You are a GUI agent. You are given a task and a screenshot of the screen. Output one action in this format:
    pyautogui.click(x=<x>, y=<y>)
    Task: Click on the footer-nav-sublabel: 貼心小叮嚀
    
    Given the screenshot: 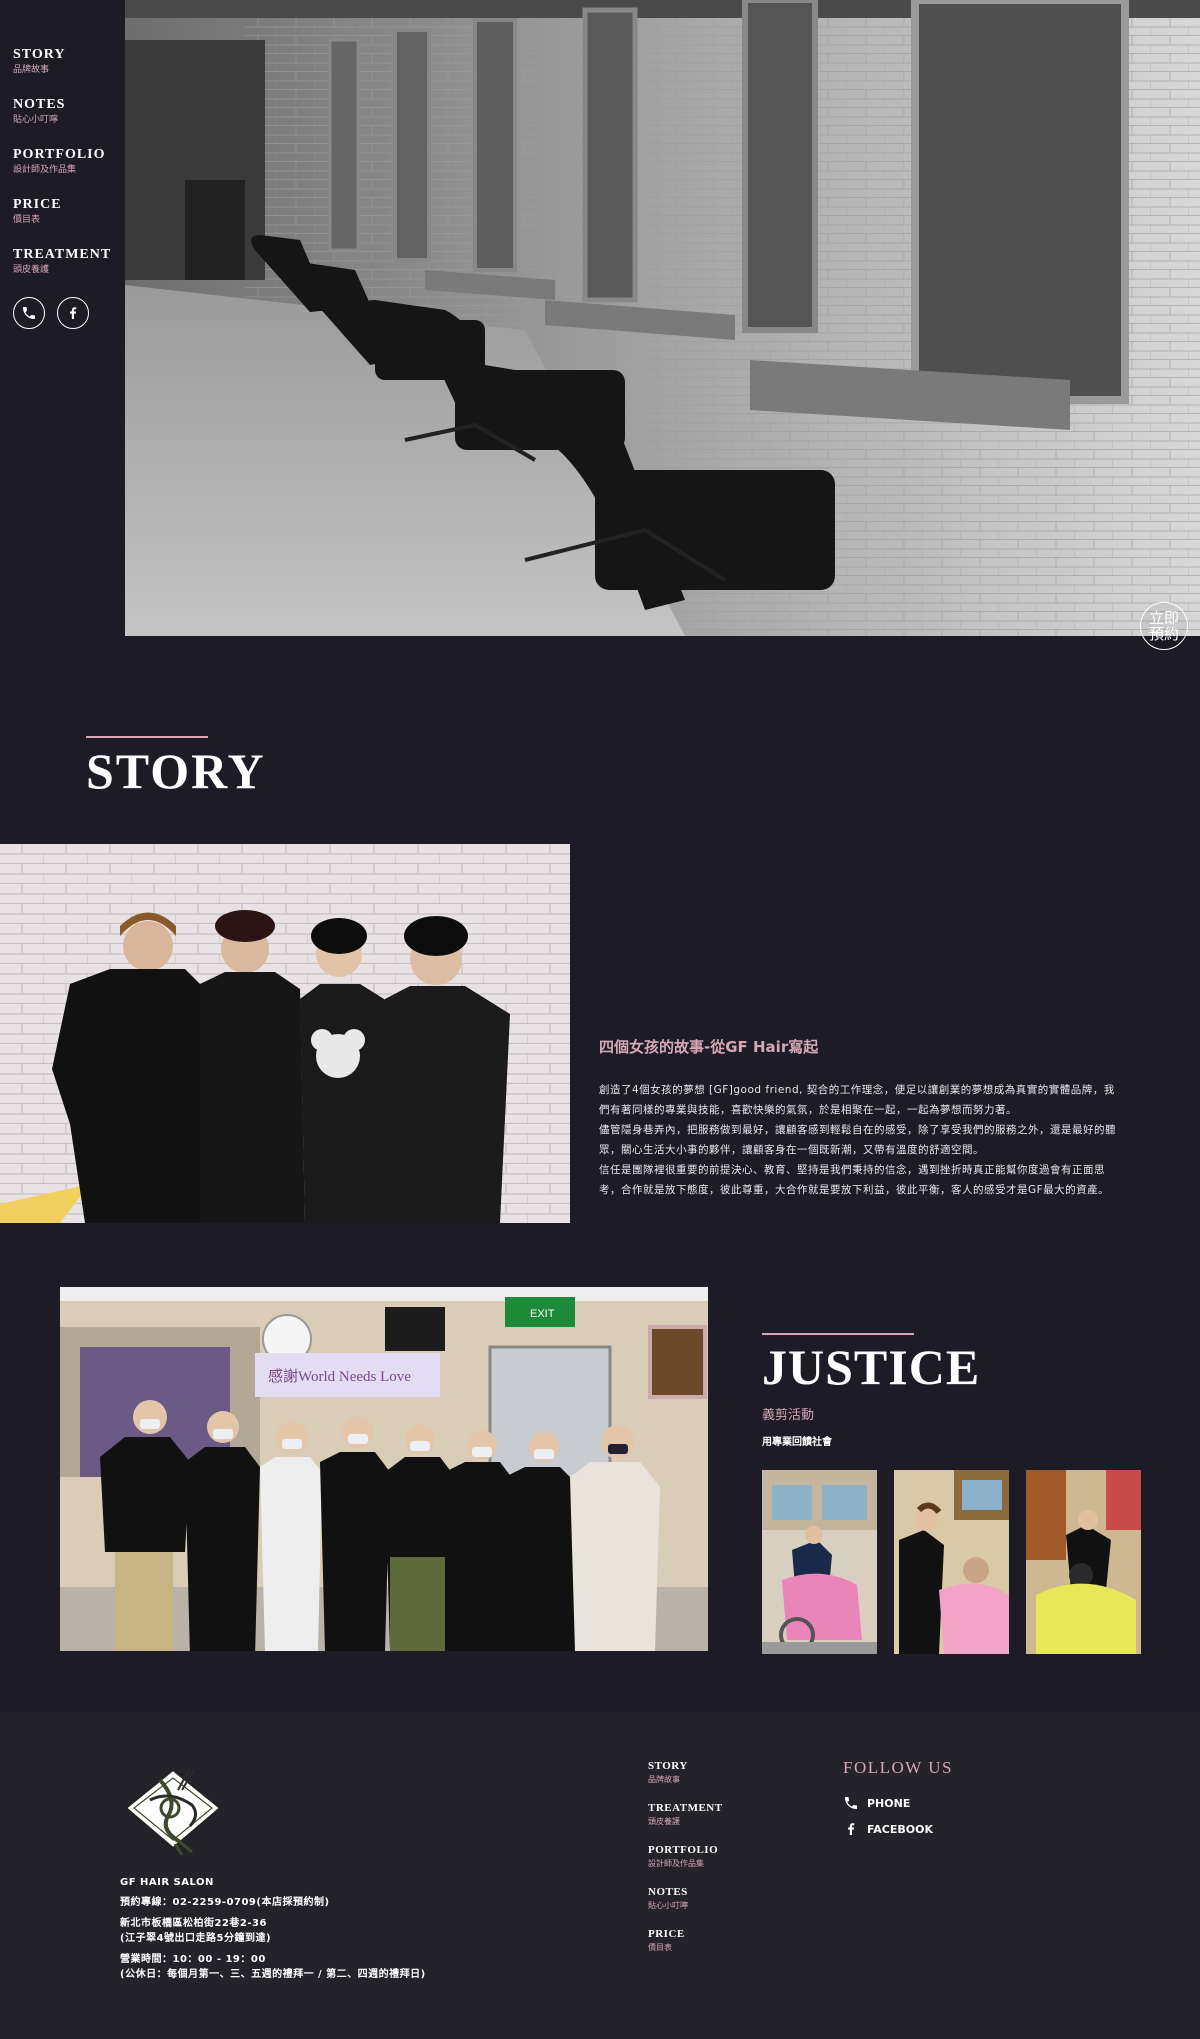 What is the action you would take?
    pyautogui.click(x=668, y=1905)
    